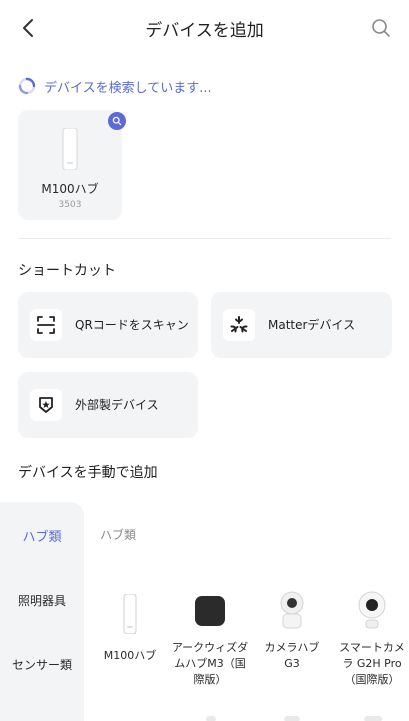  Describe the element at coordinates (46, 405) in the screenshot. I see `shield-star-icon` at that location.